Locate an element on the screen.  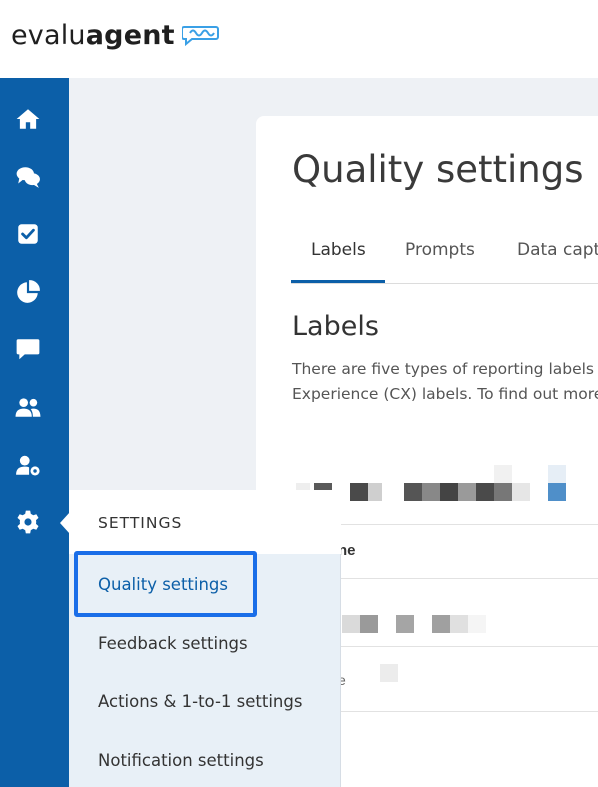
tab-bar: Labels Prompts Data capt is located at coordinates (444, 251).